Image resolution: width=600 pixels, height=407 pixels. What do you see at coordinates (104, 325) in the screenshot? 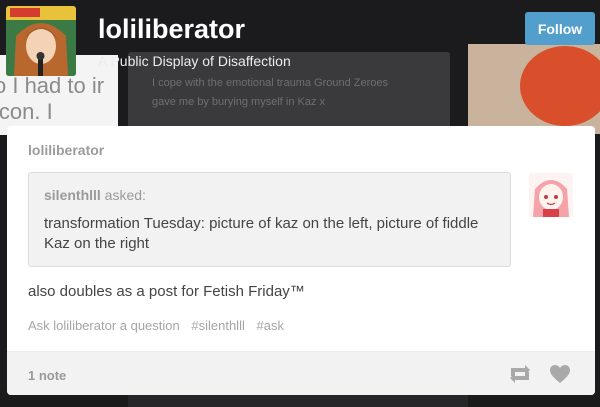
I see `ask-question-link: Ask loliliberator a question` at bounding box center [104, 325].